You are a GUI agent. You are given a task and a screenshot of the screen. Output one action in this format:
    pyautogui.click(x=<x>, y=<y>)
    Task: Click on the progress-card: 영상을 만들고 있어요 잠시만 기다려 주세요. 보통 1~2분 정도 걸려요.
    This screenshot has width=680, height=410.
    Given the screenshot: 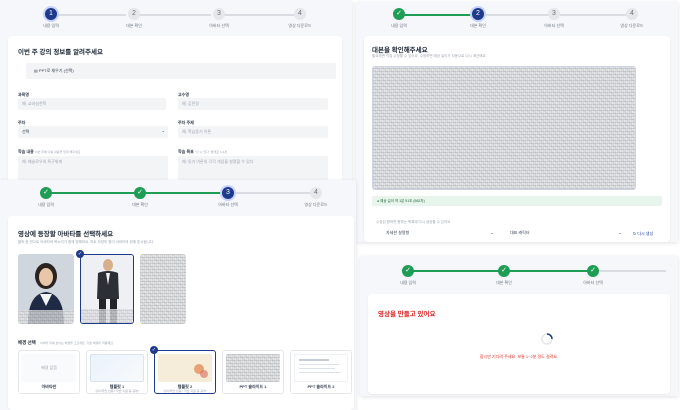 What is the action you would take?
    pyautogui.click(x=519, y=344)
    